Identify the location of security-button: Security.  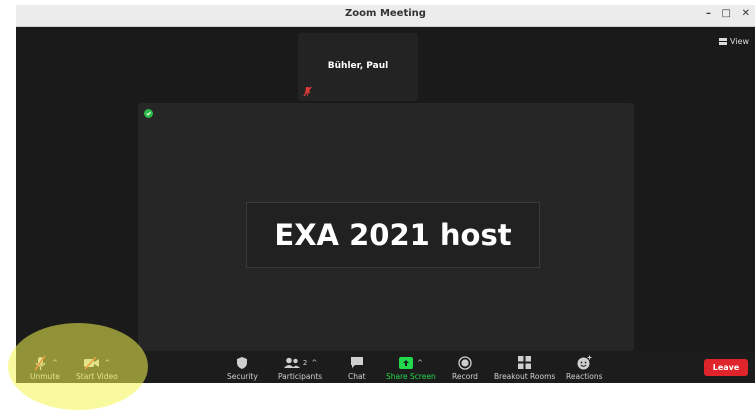
(242, 367).